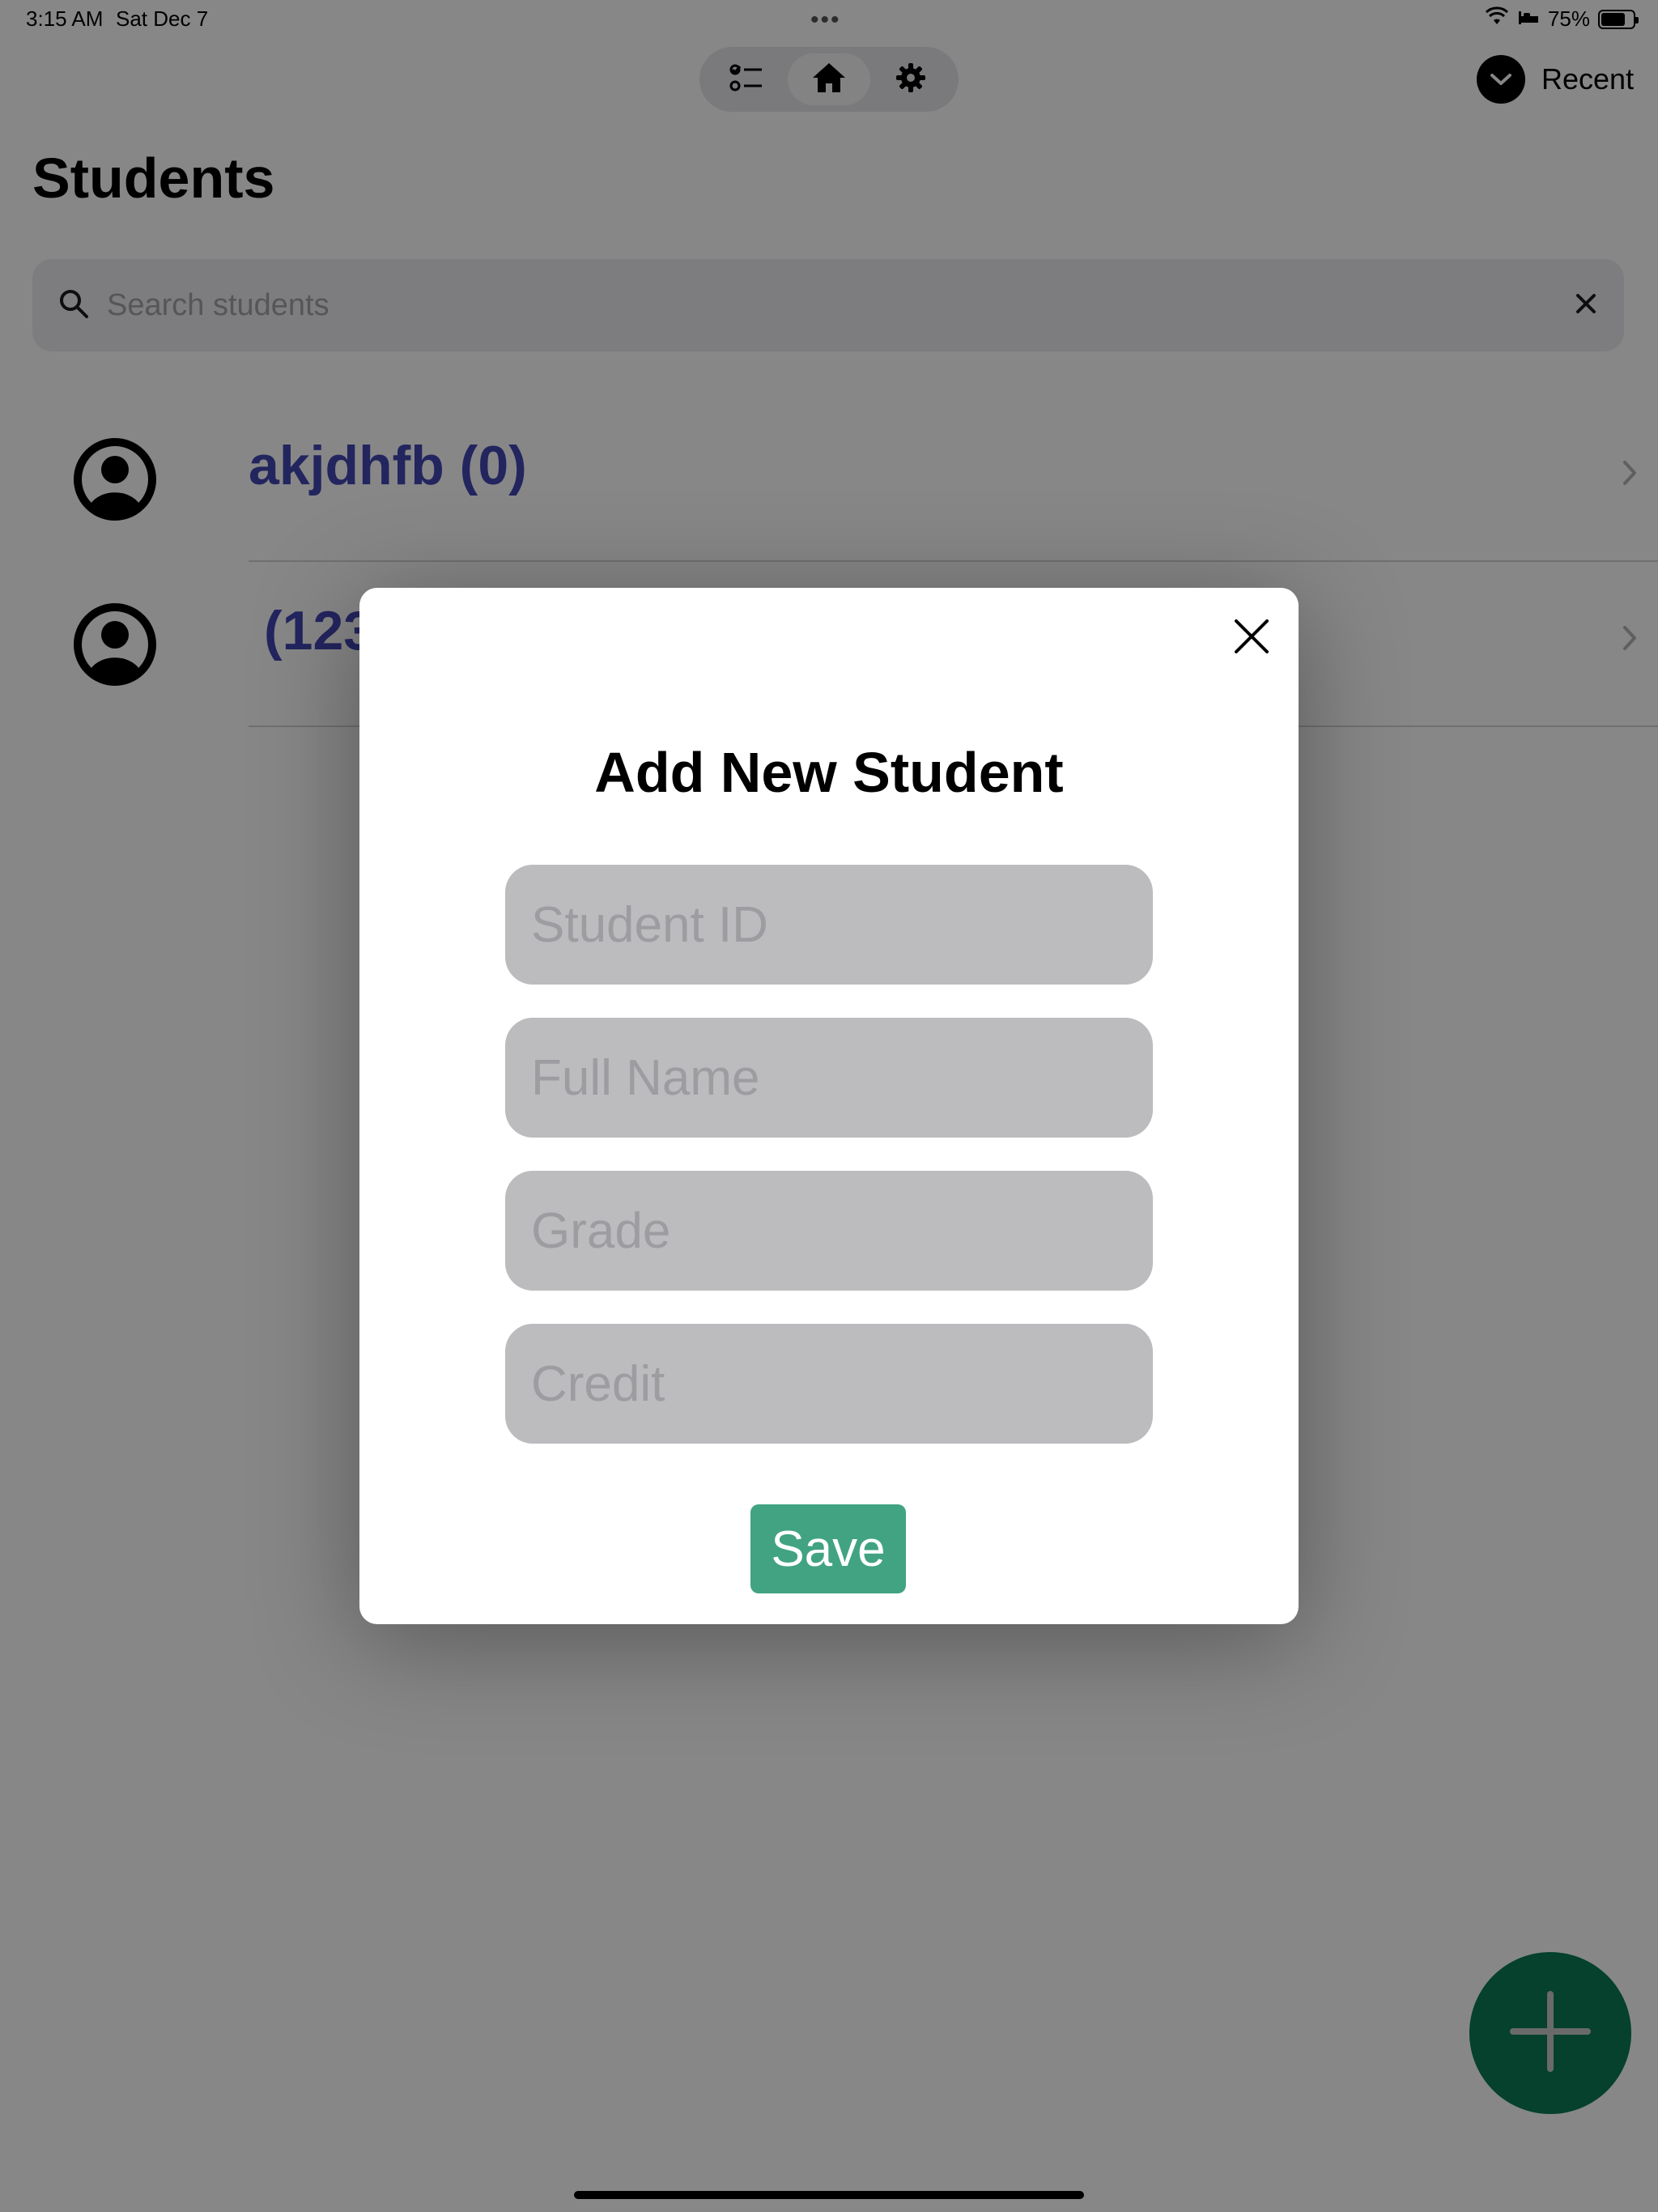  I want to click on grade-placeholder: Grade, so click(601, 1230).